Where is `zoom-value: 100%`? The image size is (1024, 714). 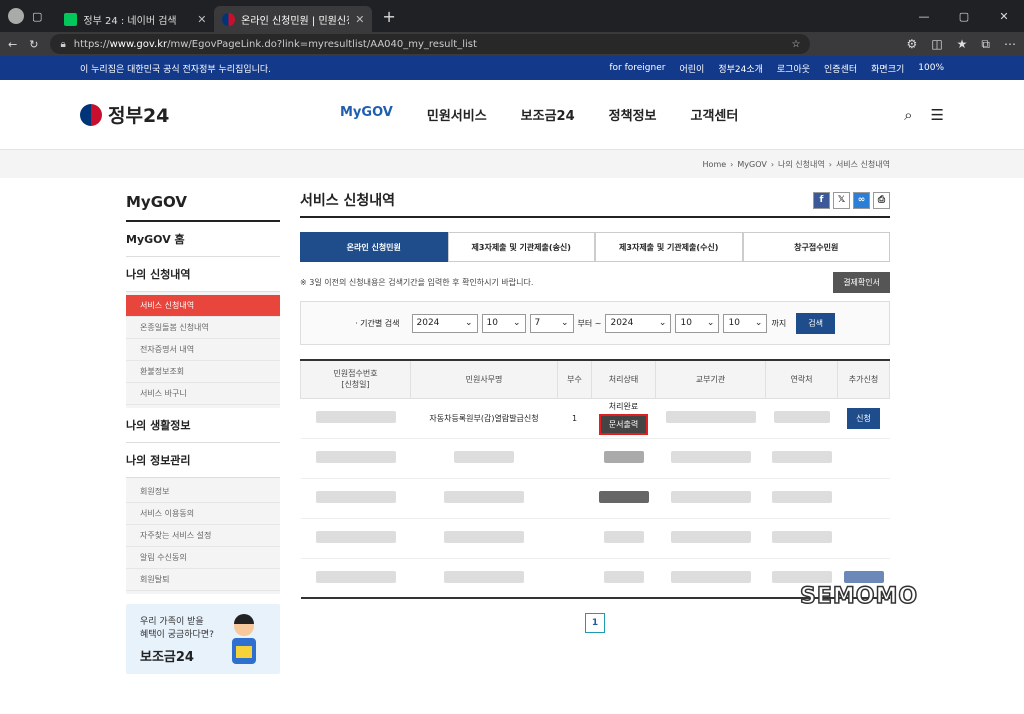 zoom-value: 100% is located at coordinates (931, 68).